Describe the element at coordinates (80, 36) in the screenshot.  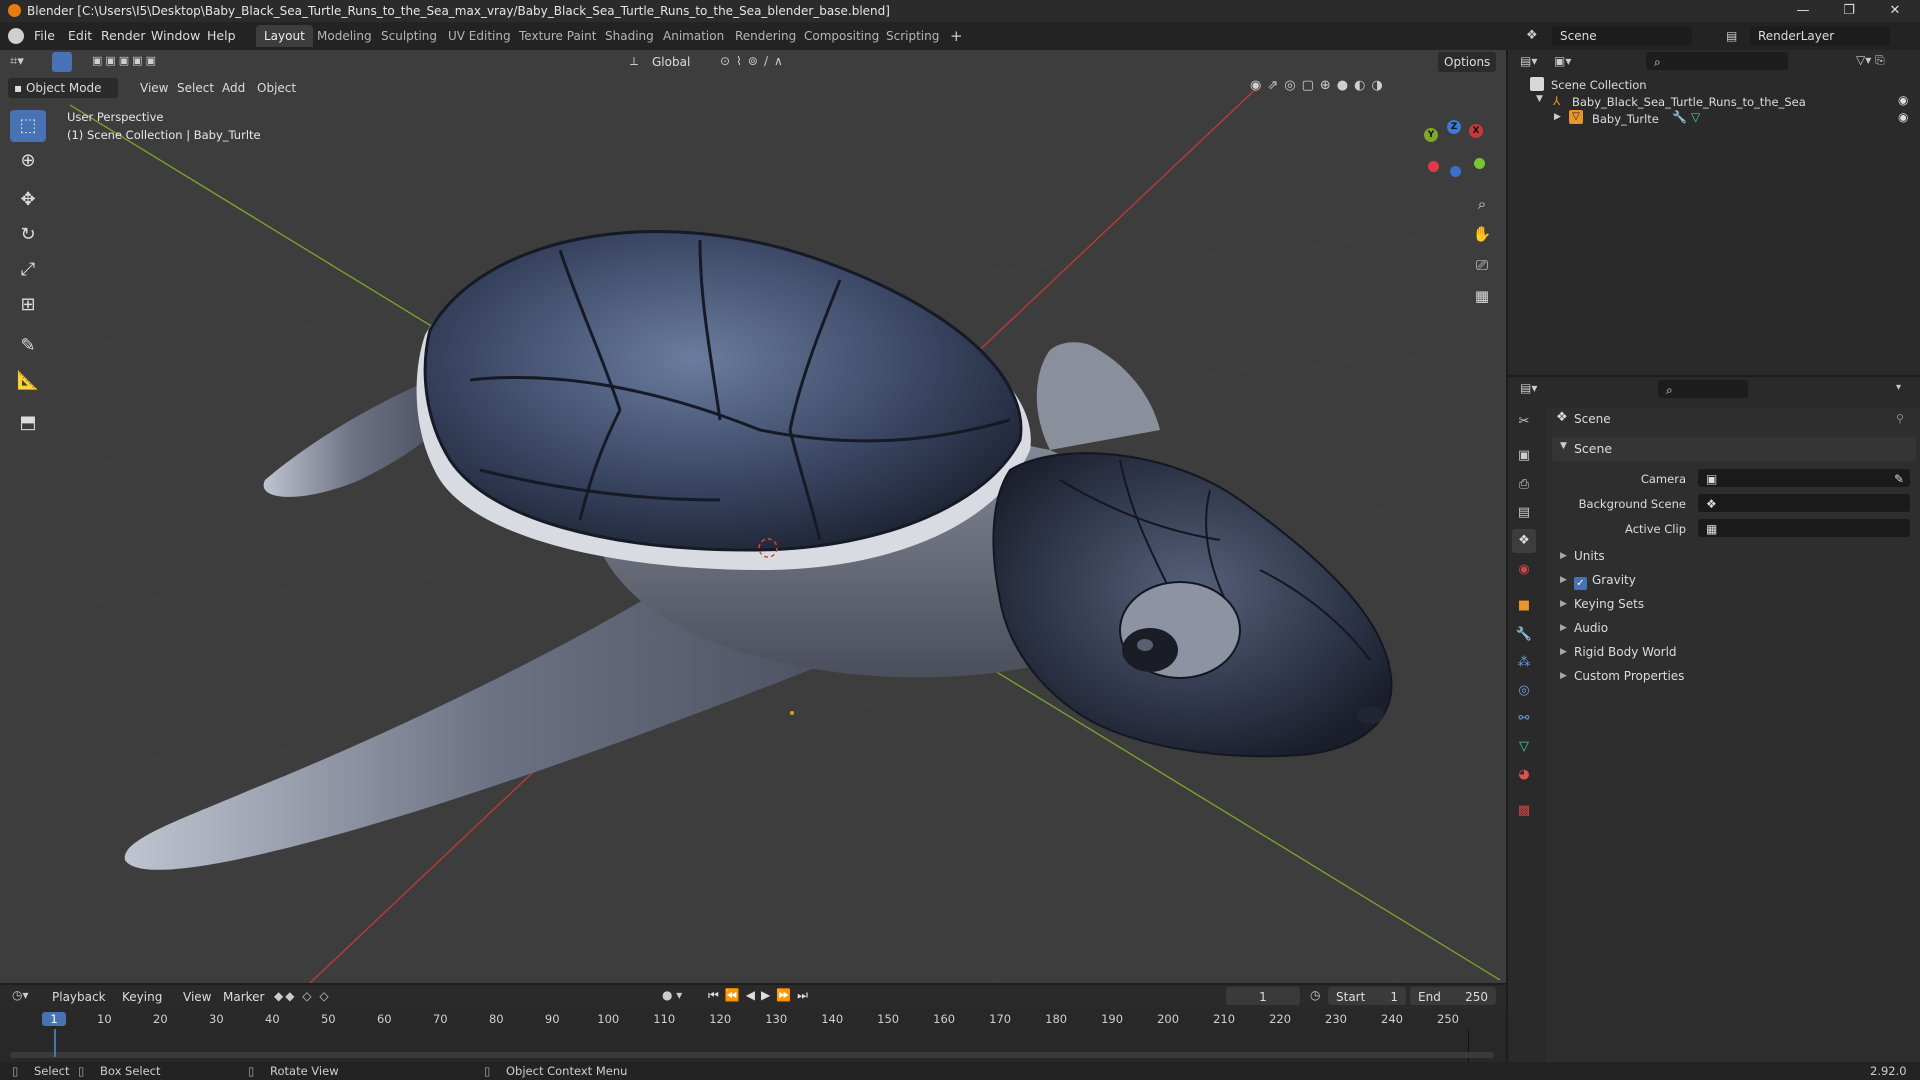
I see `menu-edit: Edit` at that location.